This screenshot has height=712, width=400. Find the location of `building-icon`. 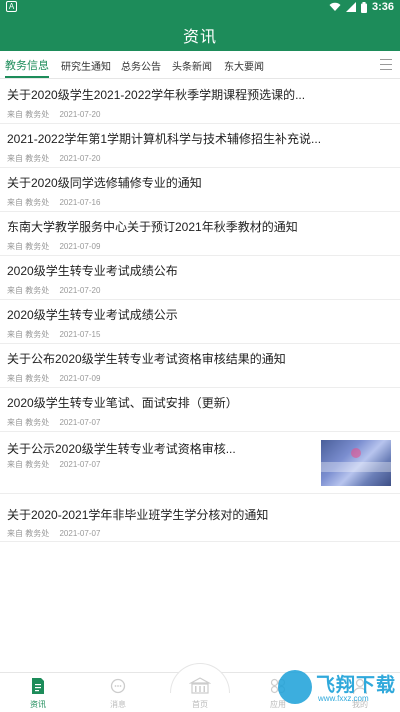

building-icon is located at coordinates (200, 685).